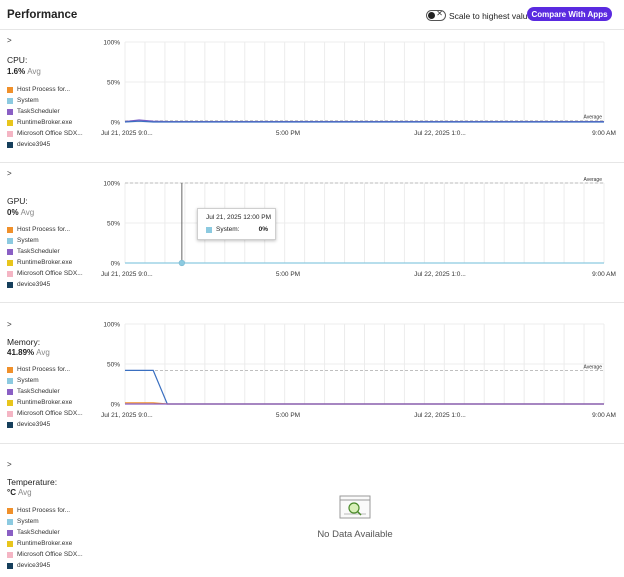 This screenshot has height=577, width=624. Describe the element at coordinates (439, 13) in the screenshot. I see `toggle-x-icon: ✕` at that location.